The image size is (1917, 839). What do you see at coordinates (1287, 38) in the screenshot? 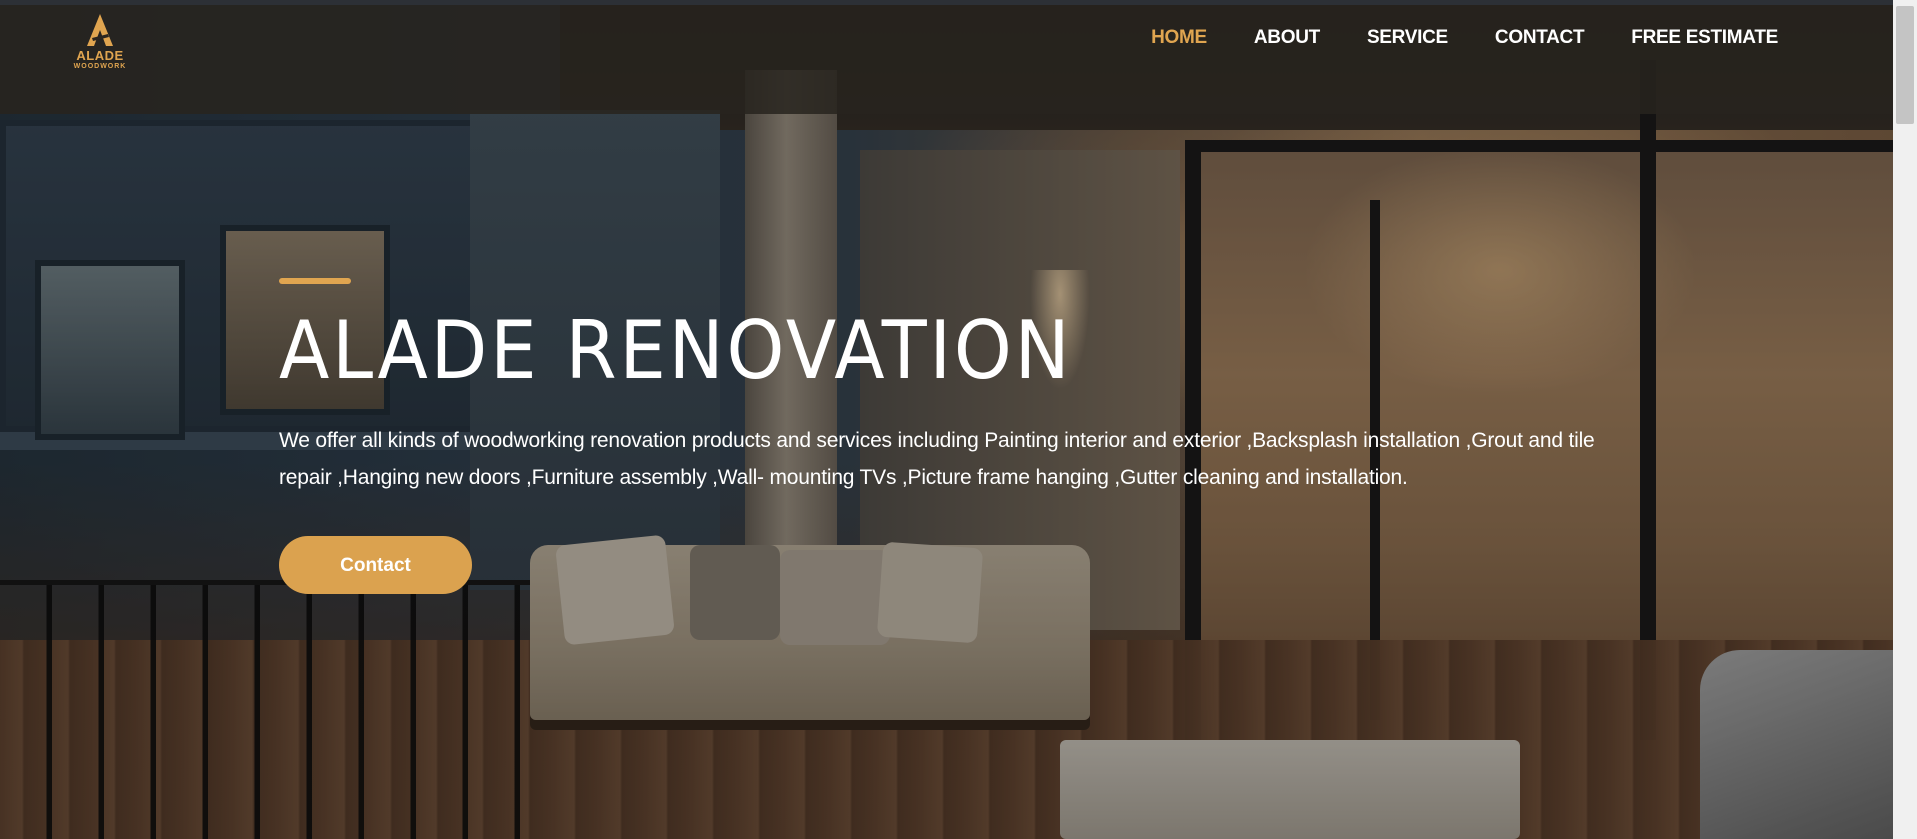
I see `nav-item-about: ABOUT` at bounding box center [1287, 38].